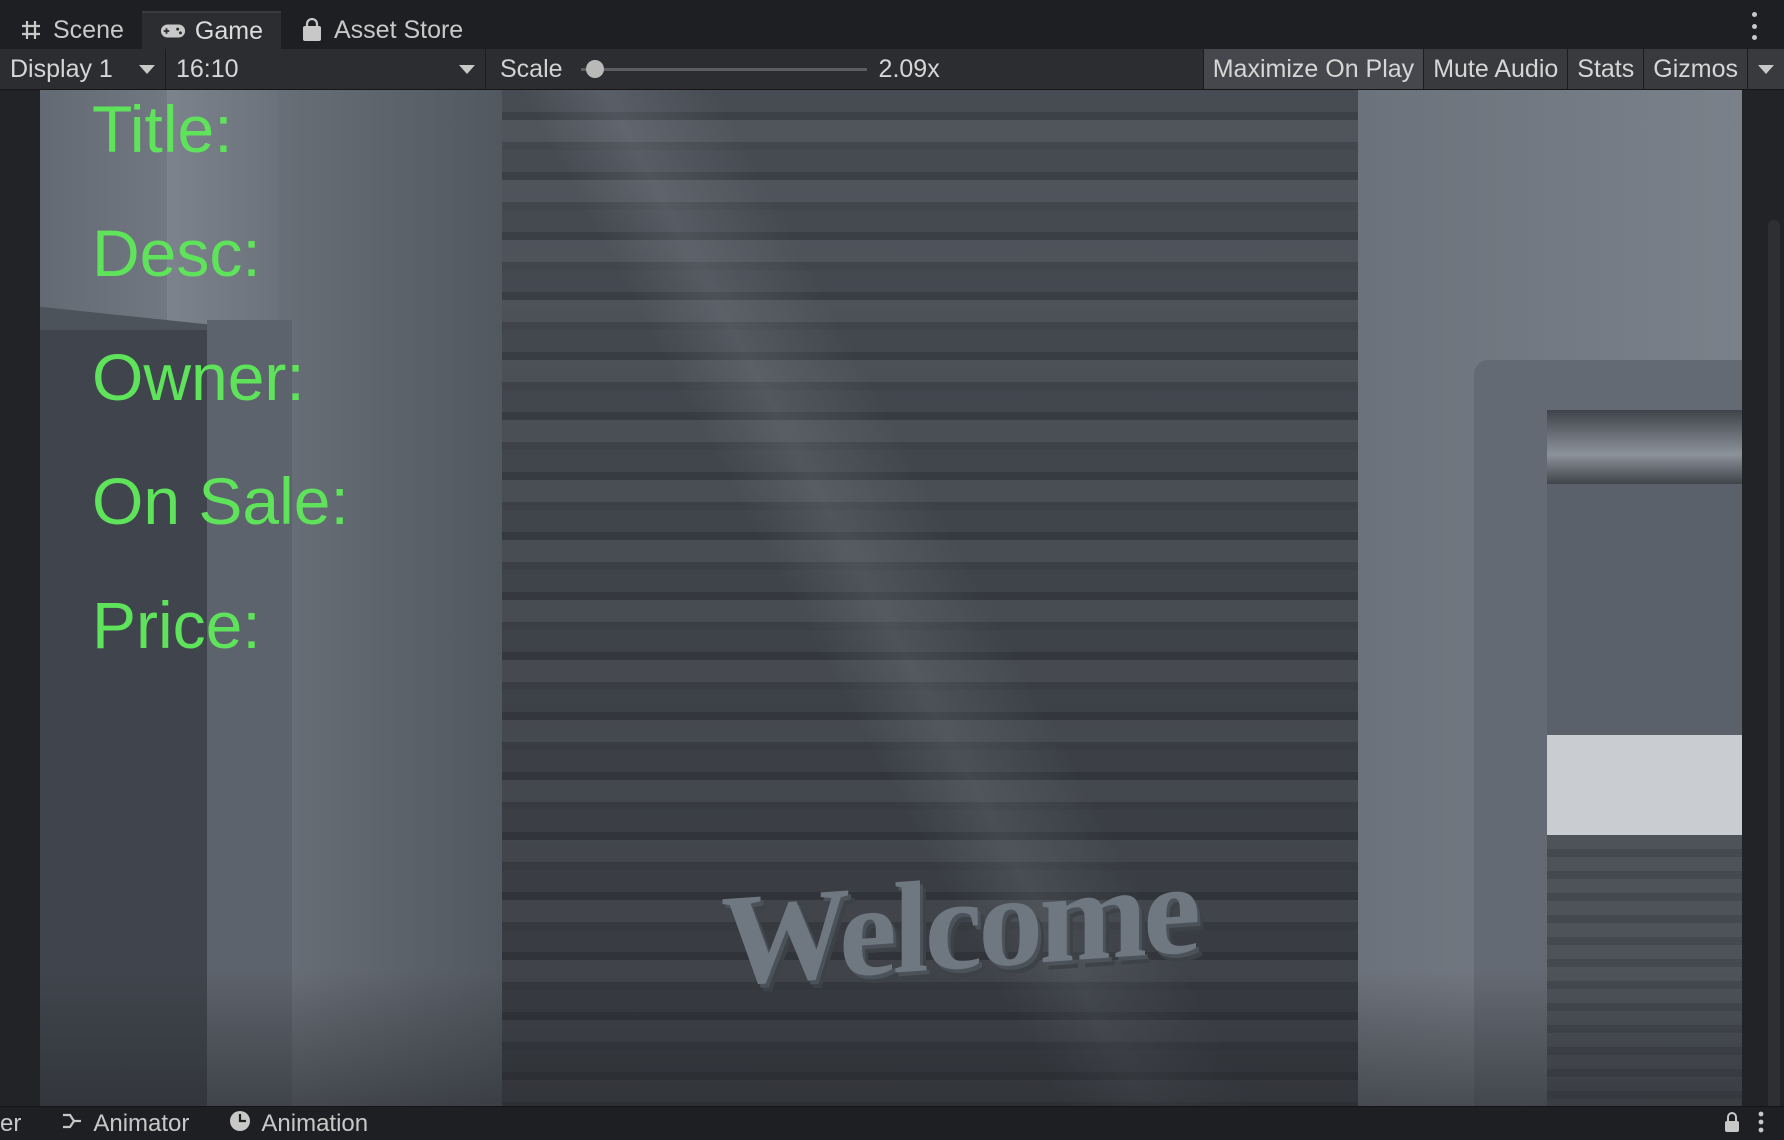 The width and height of the screenshot is (1784, 1140). Describe the element at coordinates (531, 68) in the screenshot. I see `scale-label: Scale` at that location.